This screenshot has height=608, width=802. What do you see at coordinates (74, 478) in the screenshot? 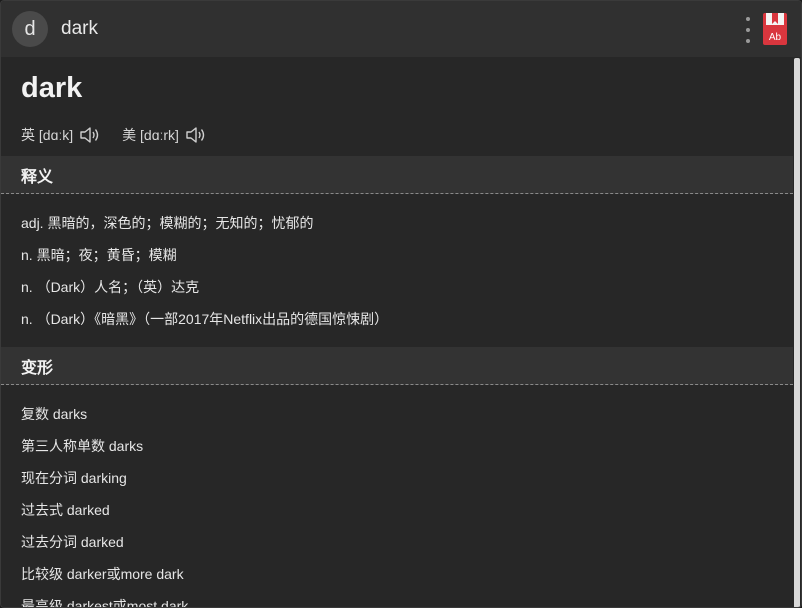
I see `word-form-item: 现在分词 darking` at bounding box center [74, 478].